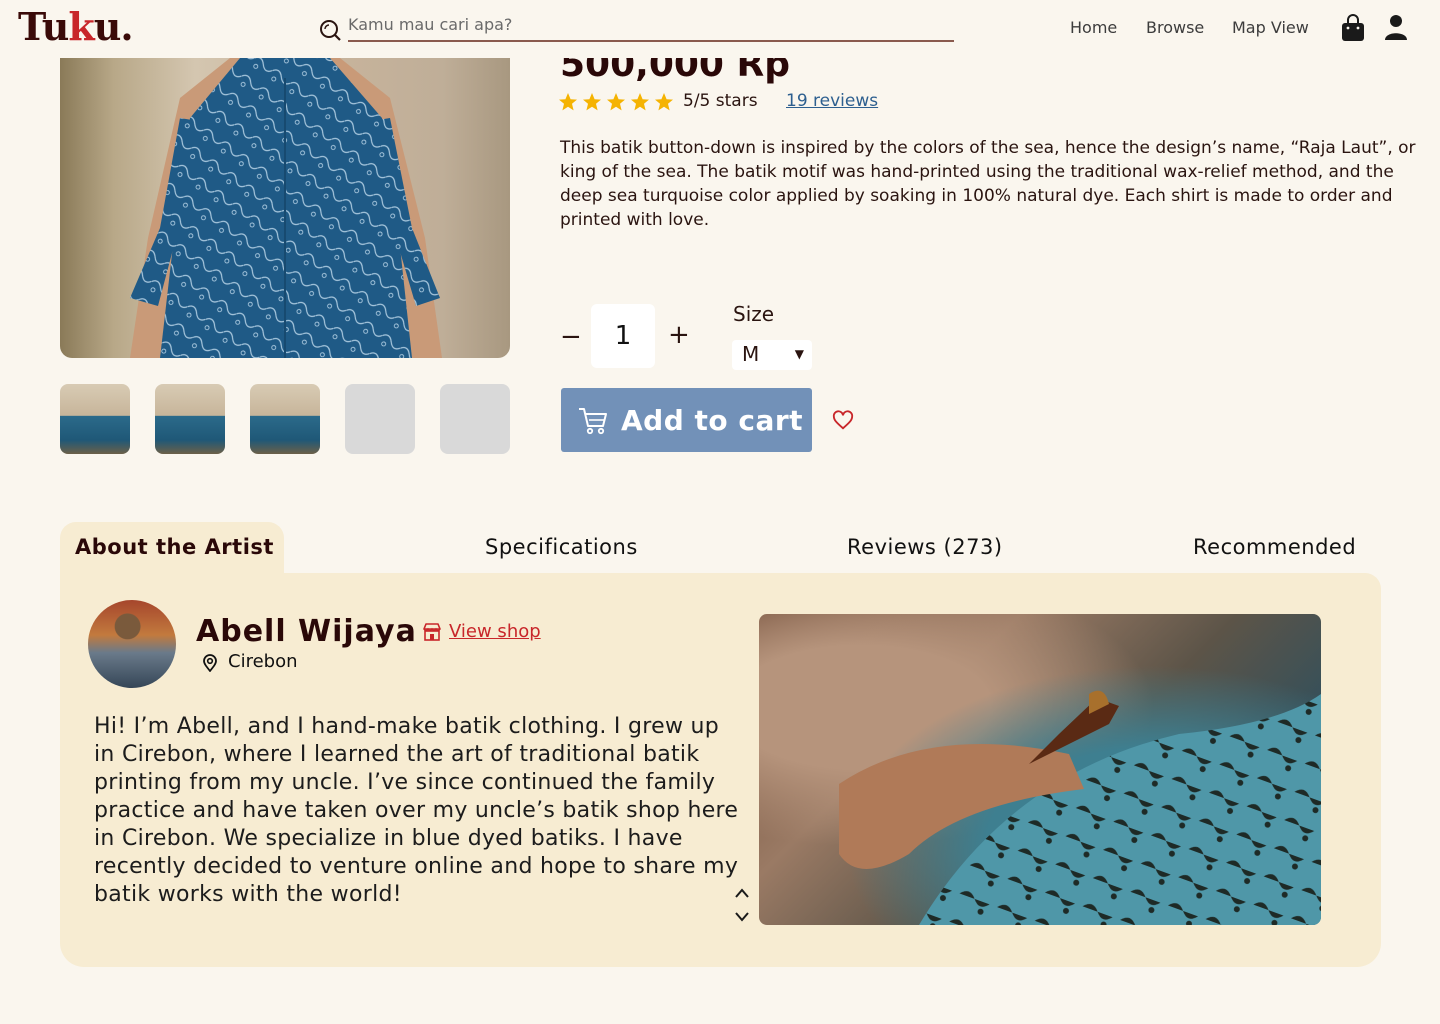 The width and height of the screenshot is (1440, 1024). I want to click on location-pin-icon, so click(210, 663).